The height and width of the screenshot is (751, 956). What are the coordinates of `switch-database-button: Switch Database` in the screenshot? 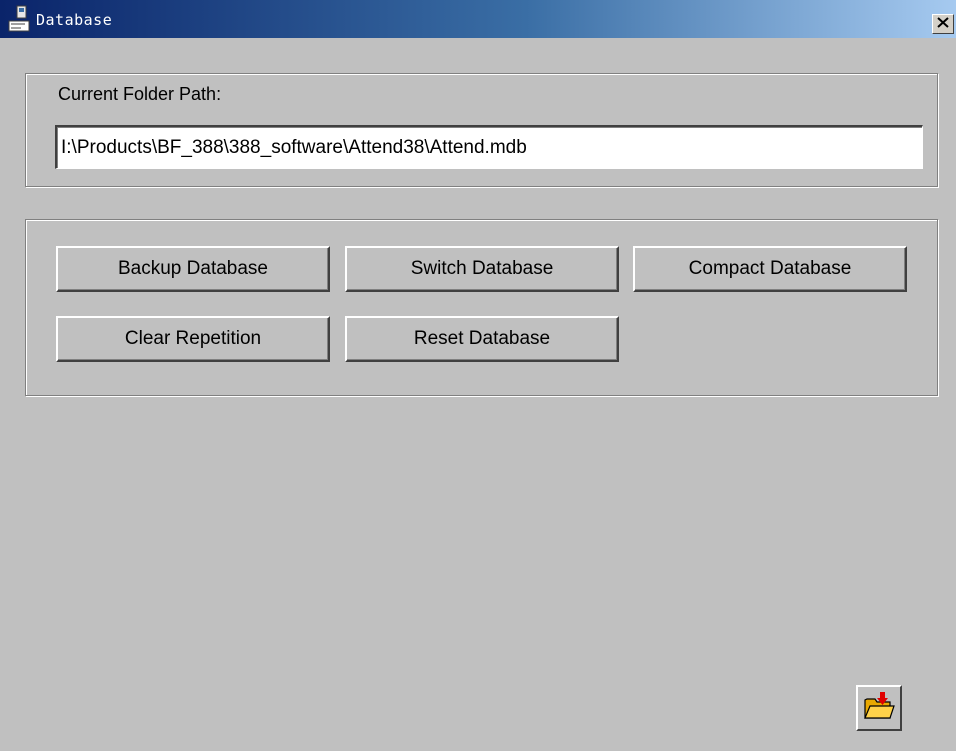 It's located at (482, 269).